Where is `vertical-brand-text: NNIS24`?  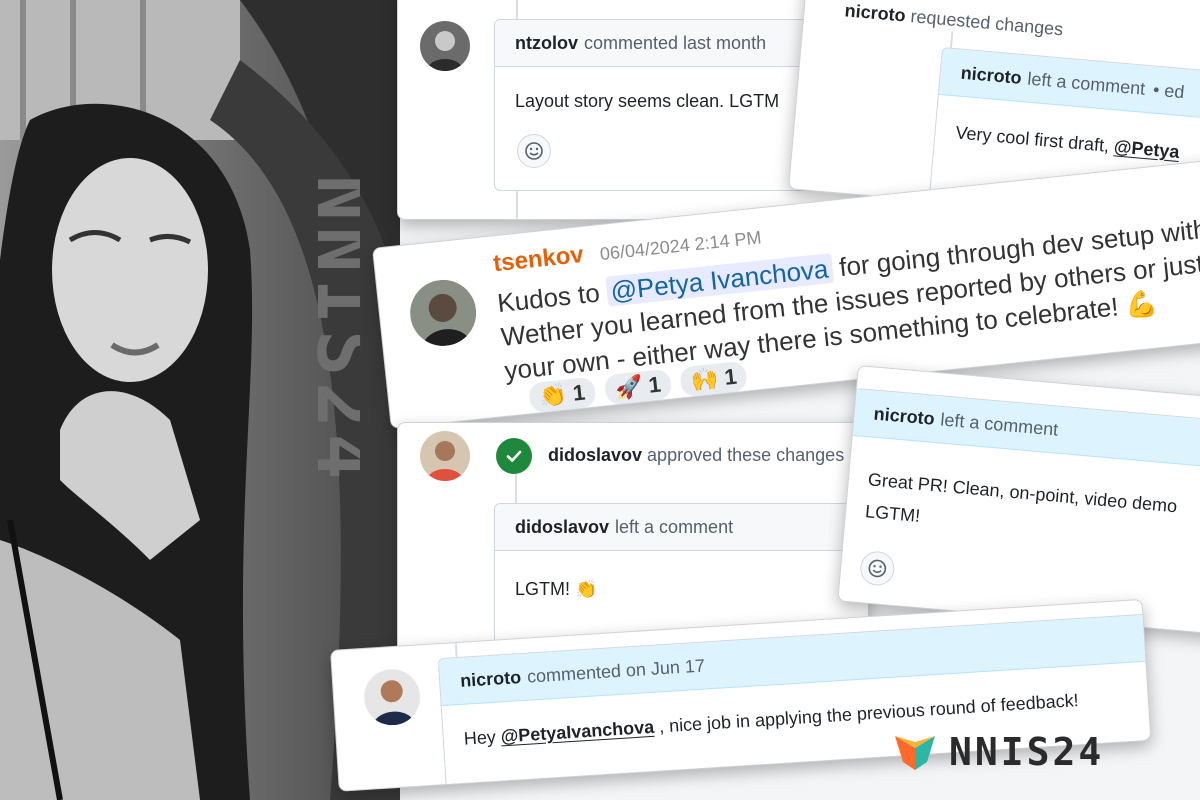
vertical-brand-text: NNIS24 is located at coordinates (330, 385).